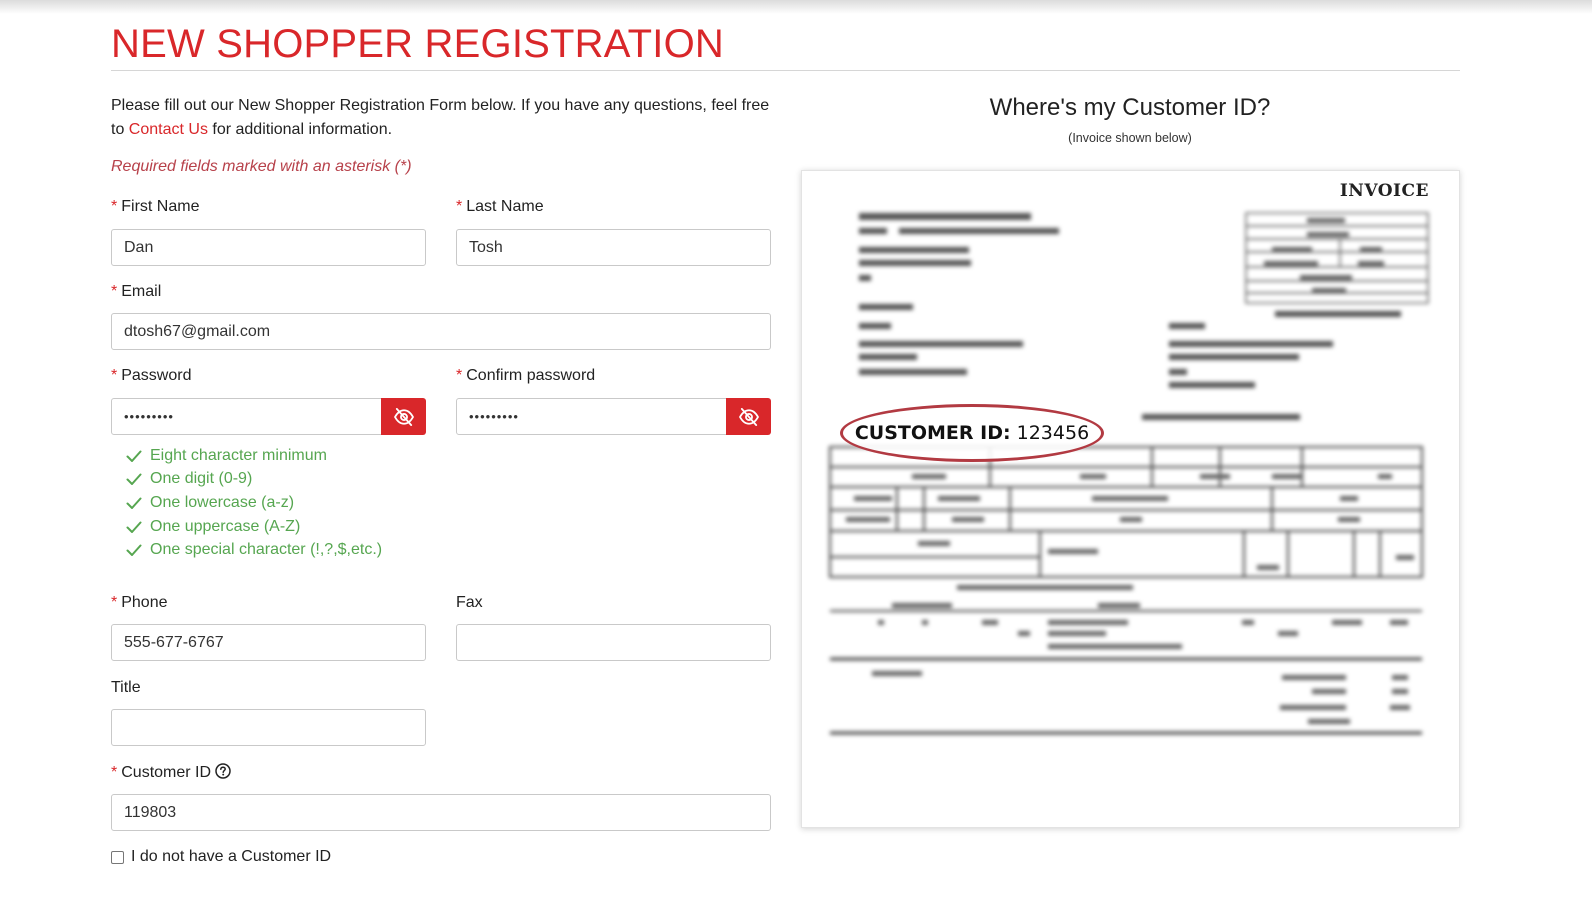 The width and height of the screenshot is (1592, 912). I want to click on customer-id-callout-label: CUSTOMER ID:, so click(932, 433).